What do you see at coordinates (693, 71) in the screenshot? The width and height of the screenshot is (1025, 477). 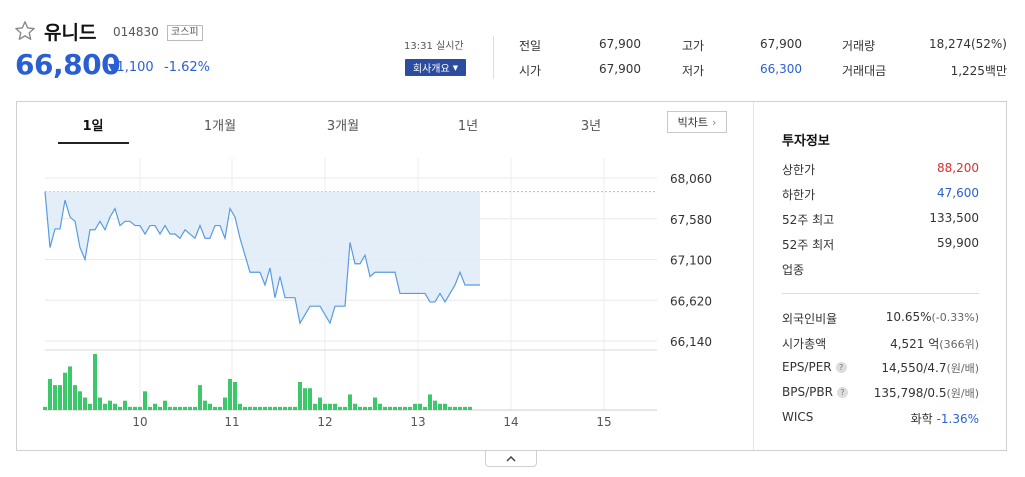 I see `summary-label-low: 저가` at bounding box center [693, 71].